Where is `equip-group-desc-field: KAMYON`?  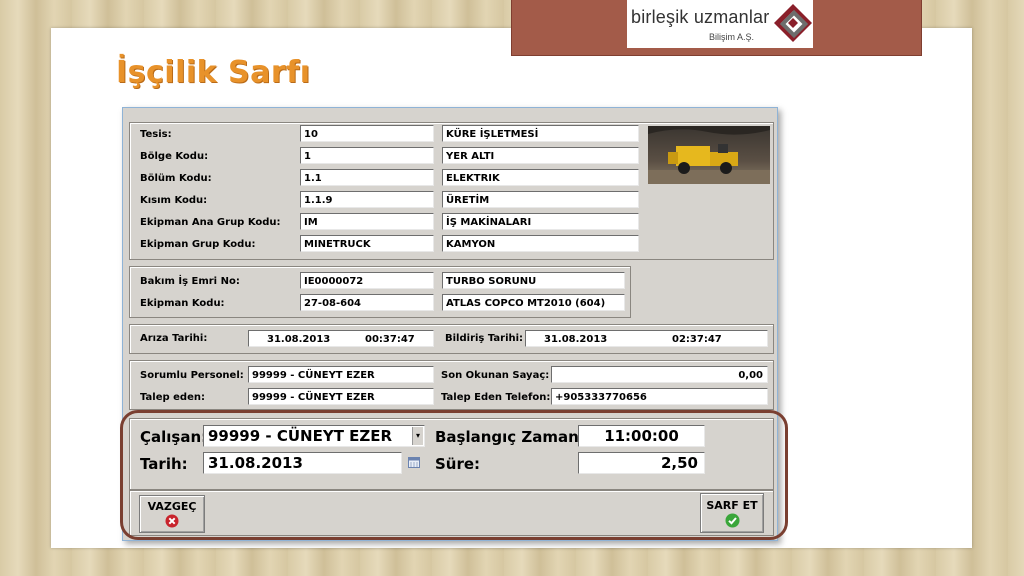
equip-group-desc-field: KAMYON is located at coordinates (540, 243).